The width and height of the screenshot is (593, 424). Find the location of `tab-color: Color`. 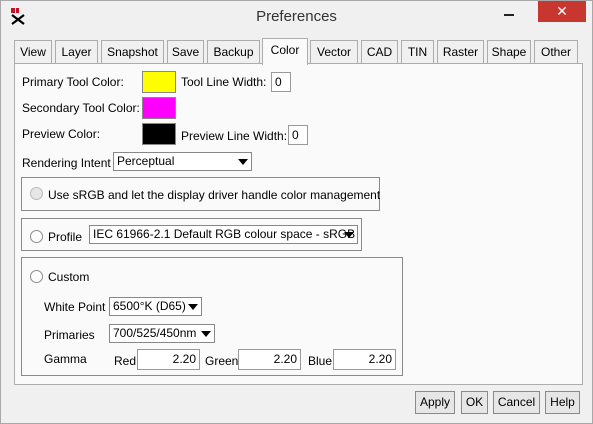

tab-color: Color is located at coordinates (285, 51).